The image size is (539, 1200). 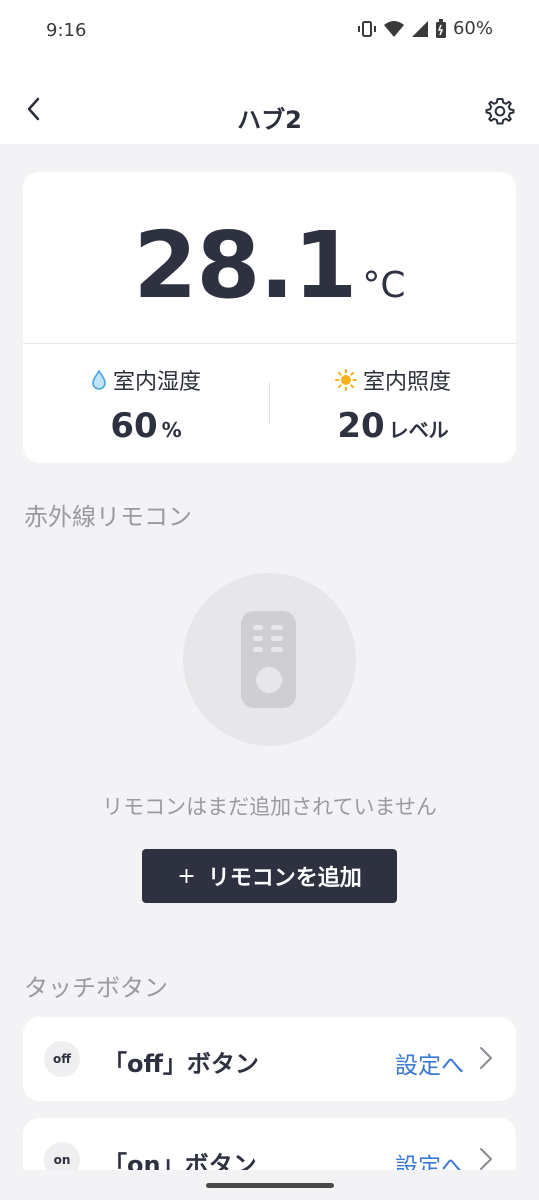 What do you see at coordinates (146, 405) in the screenshot?
I see `humidity-stat: 室内湿度 60%` at bounding box center [146, 405].